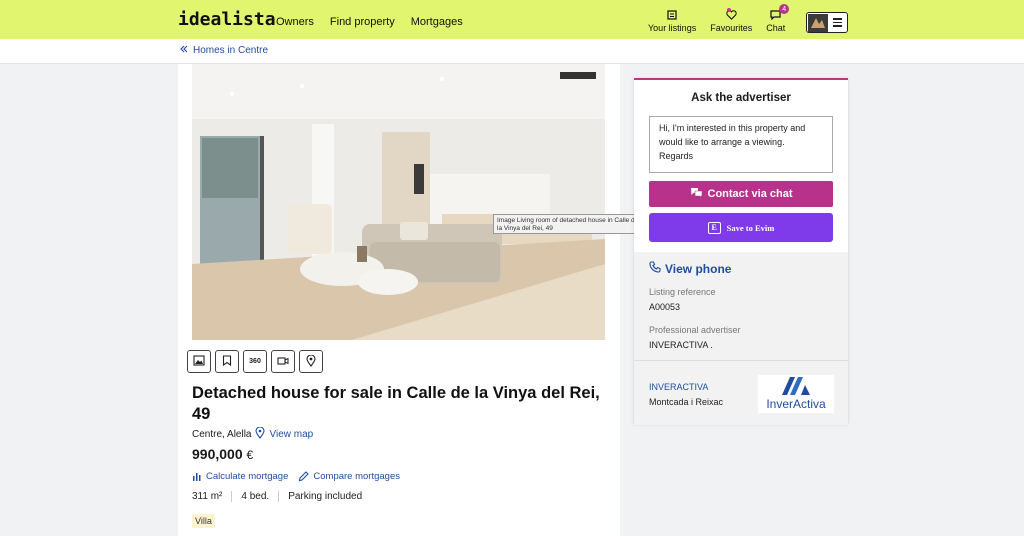 This screenshot has width=1024, height=536. I want to click on professional-advertiser-value: INVERACTIVA ., so click(681, 345).